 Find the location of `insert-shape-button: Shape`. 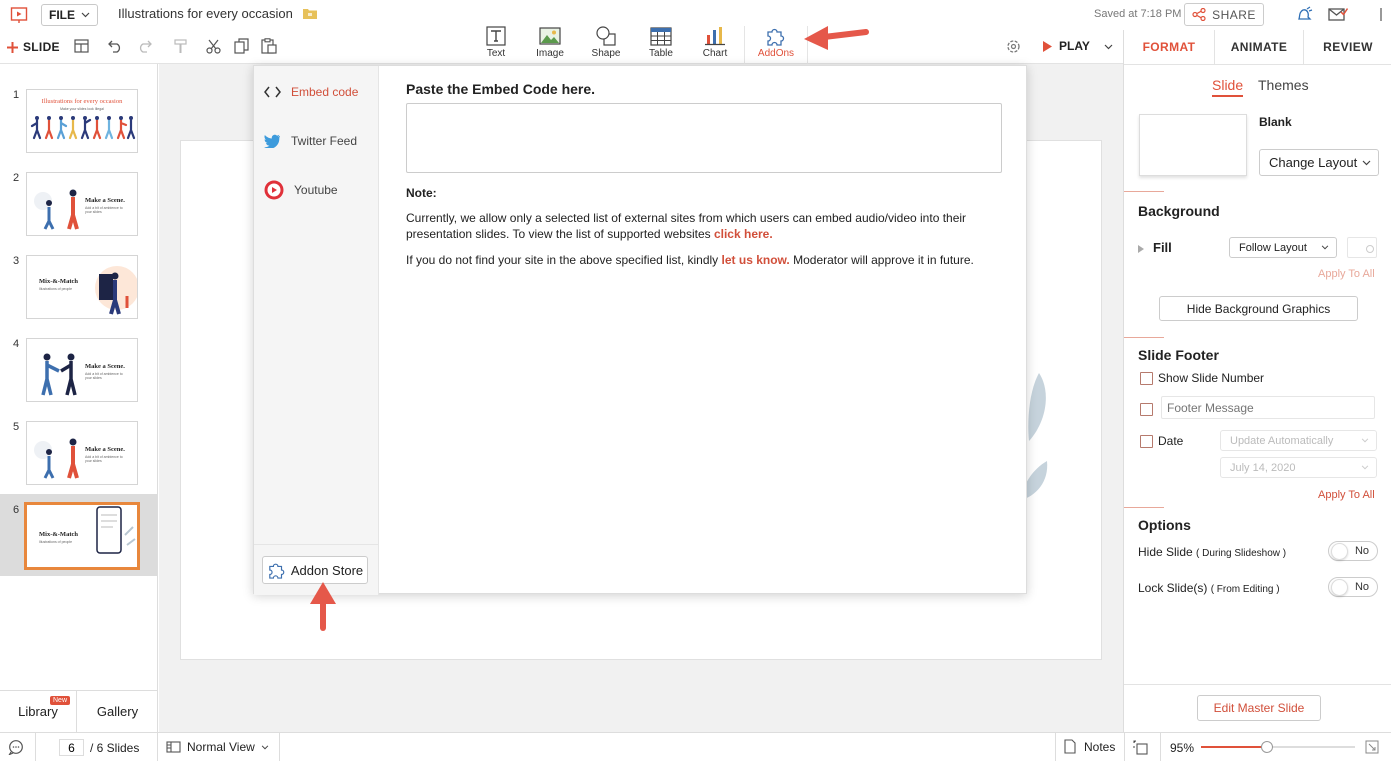

insert-shape-button: Shape is located at coordinates (606, 43).